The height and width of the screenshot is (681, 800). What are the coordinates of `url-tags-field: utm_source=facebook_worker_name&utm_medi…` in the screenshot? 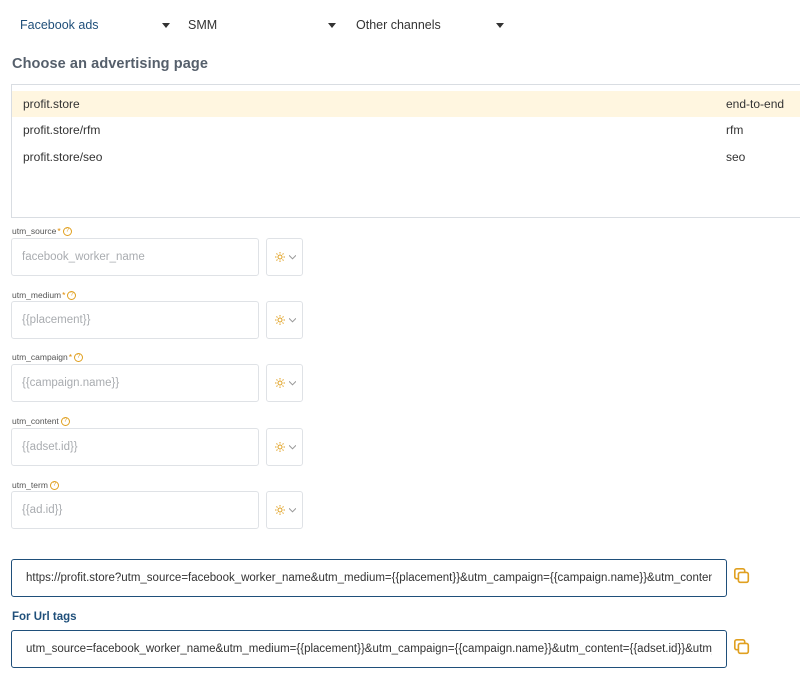 It's located at (369, 649).